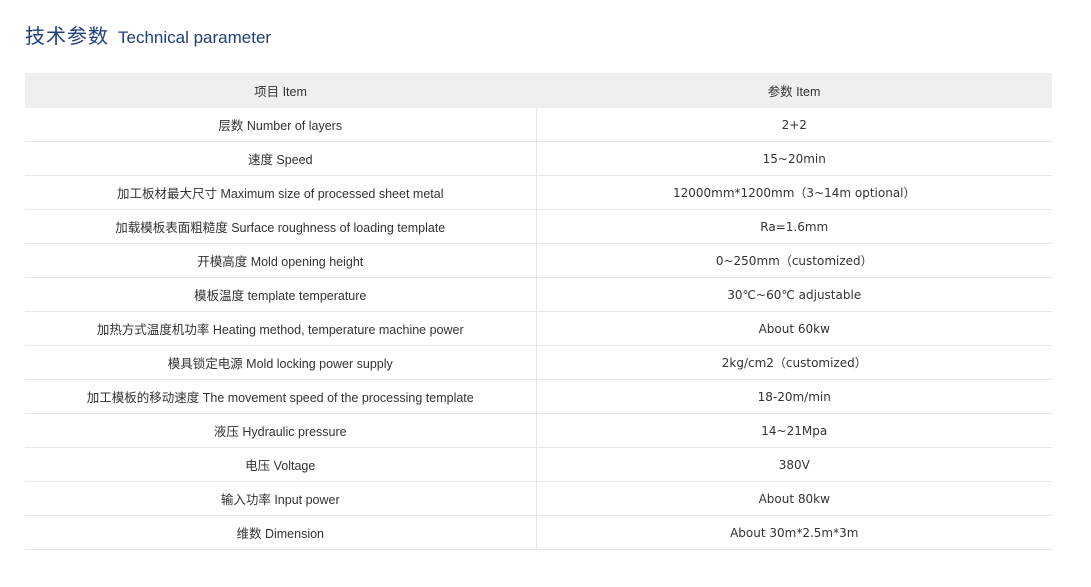  What do you see at coordinates (794, 532) in the screenshot?
I see `value-cell: About 30m*2.5m*3m` at bounding box center [794, 532].